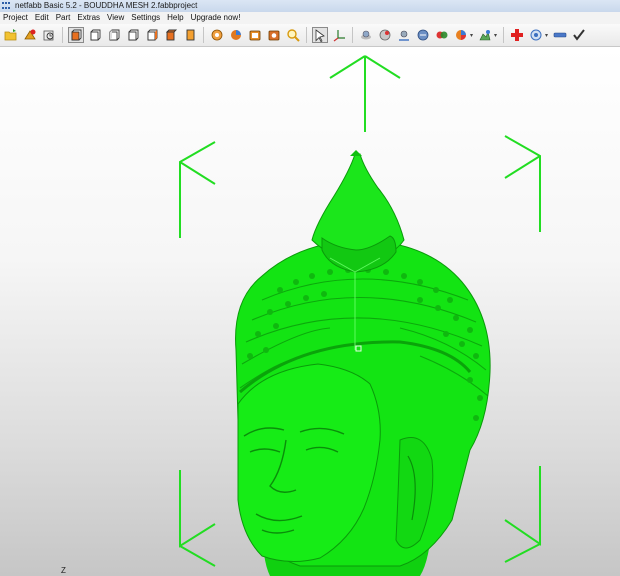 The image size is (620, 576). I want to click on main-toolbar: ▾ ▾ ▾, so click(310, 35).